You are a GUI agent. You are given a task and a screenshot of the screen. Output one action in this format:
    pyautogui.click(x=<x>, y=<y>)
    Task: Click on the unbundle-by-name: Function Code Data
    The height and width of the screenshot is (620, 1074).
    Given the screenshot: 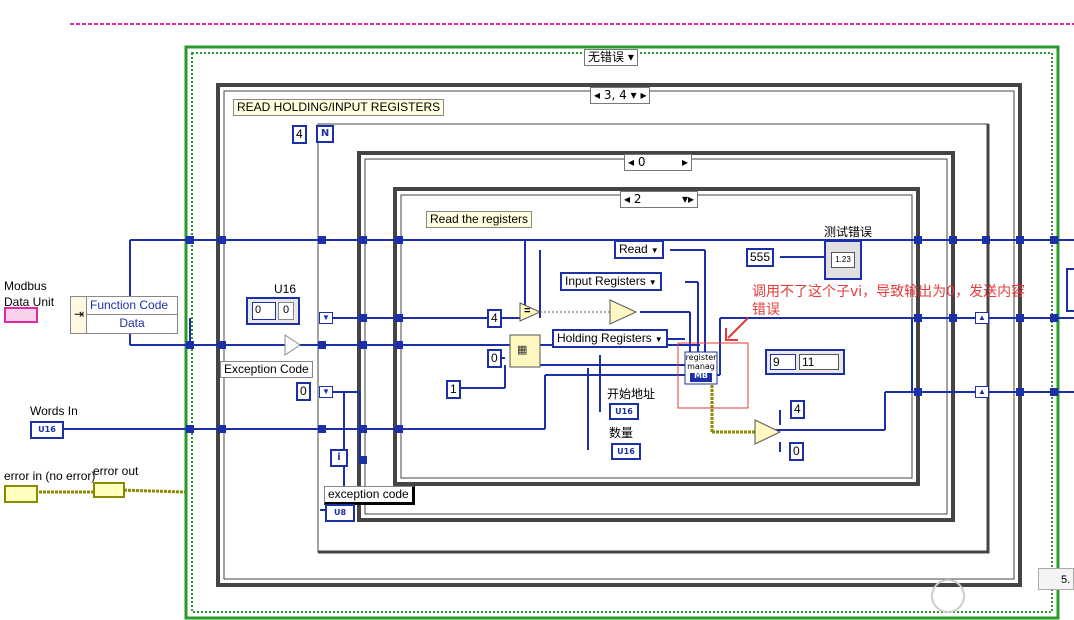 What is the action you would take?
    pyautogui.click(x=132, y=315)
    